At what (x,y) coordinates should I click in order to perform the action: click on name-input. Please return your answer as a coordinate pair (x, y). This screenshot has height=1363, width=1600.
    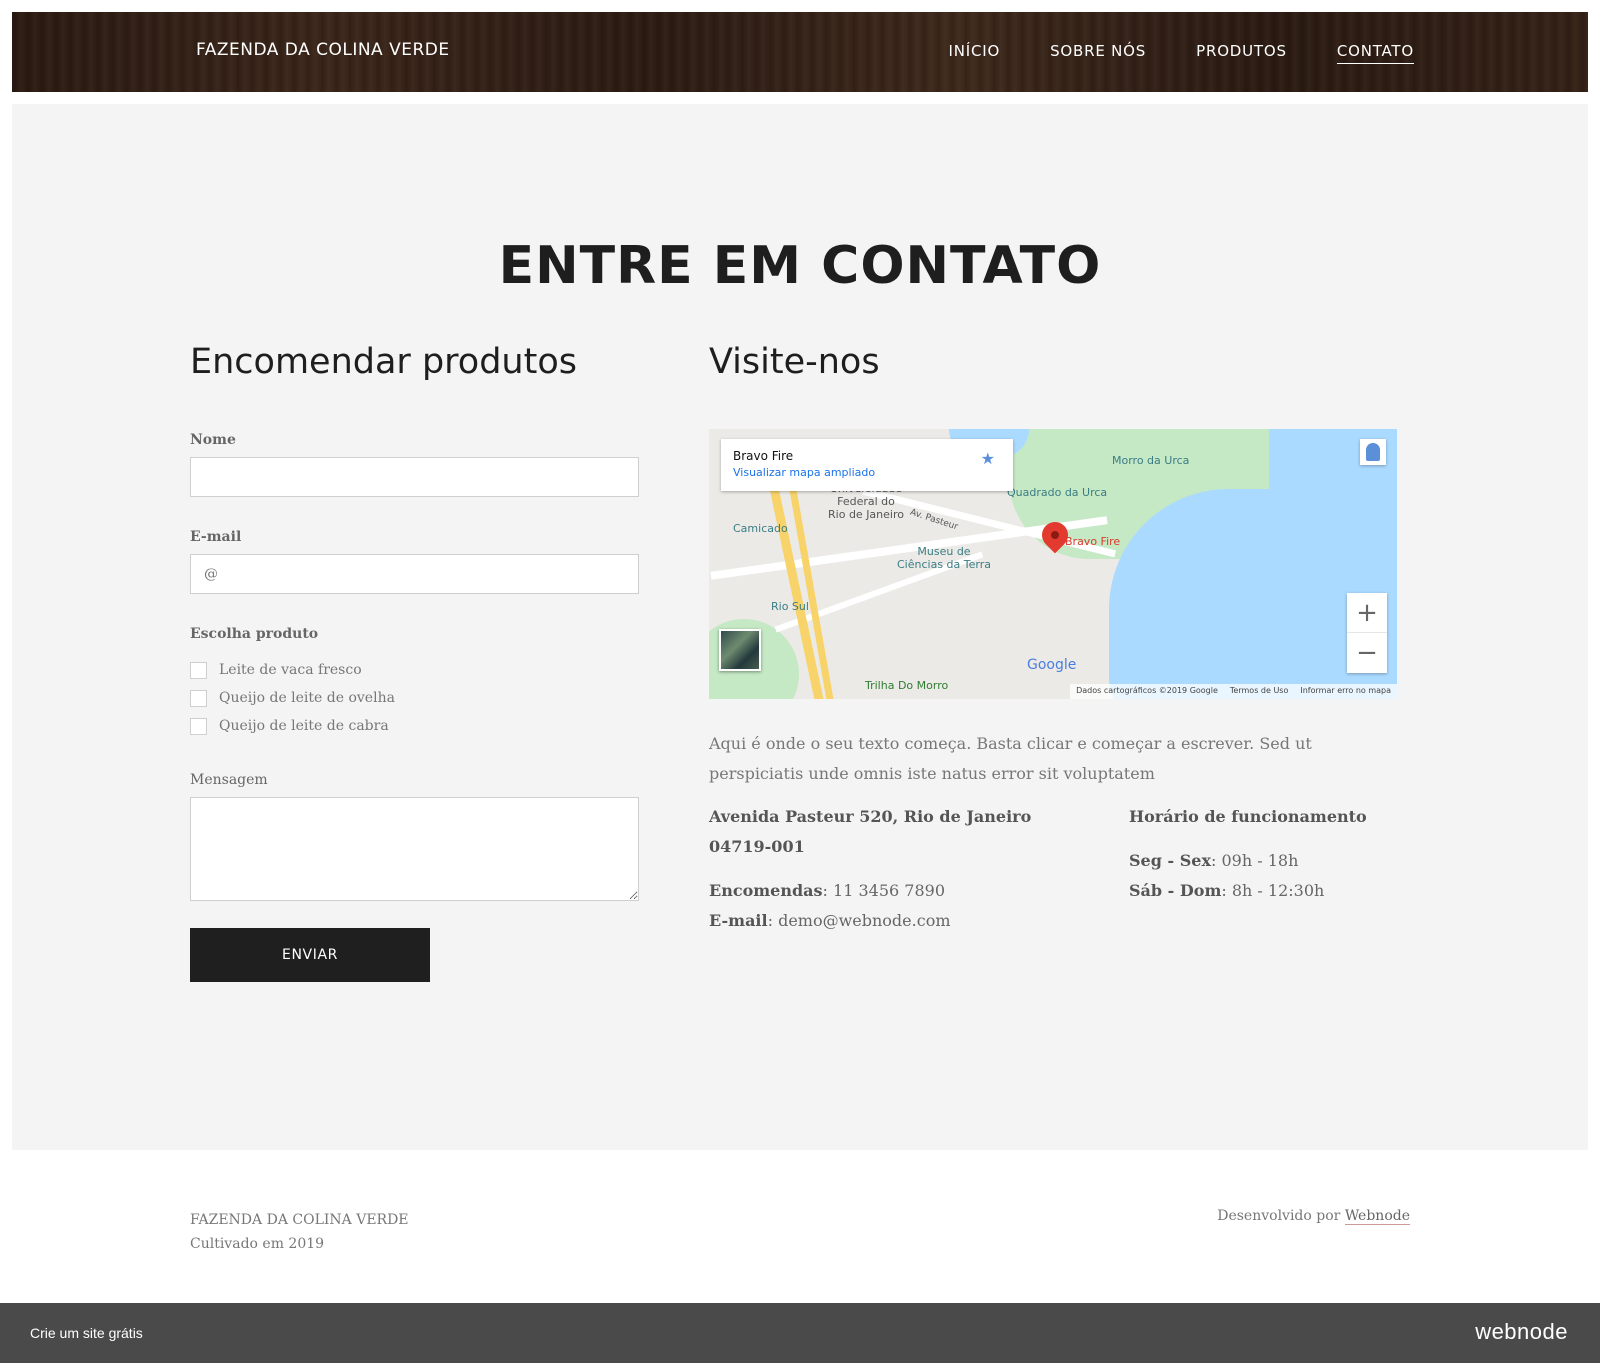
    Looking at the image, I should click on (414, 477).